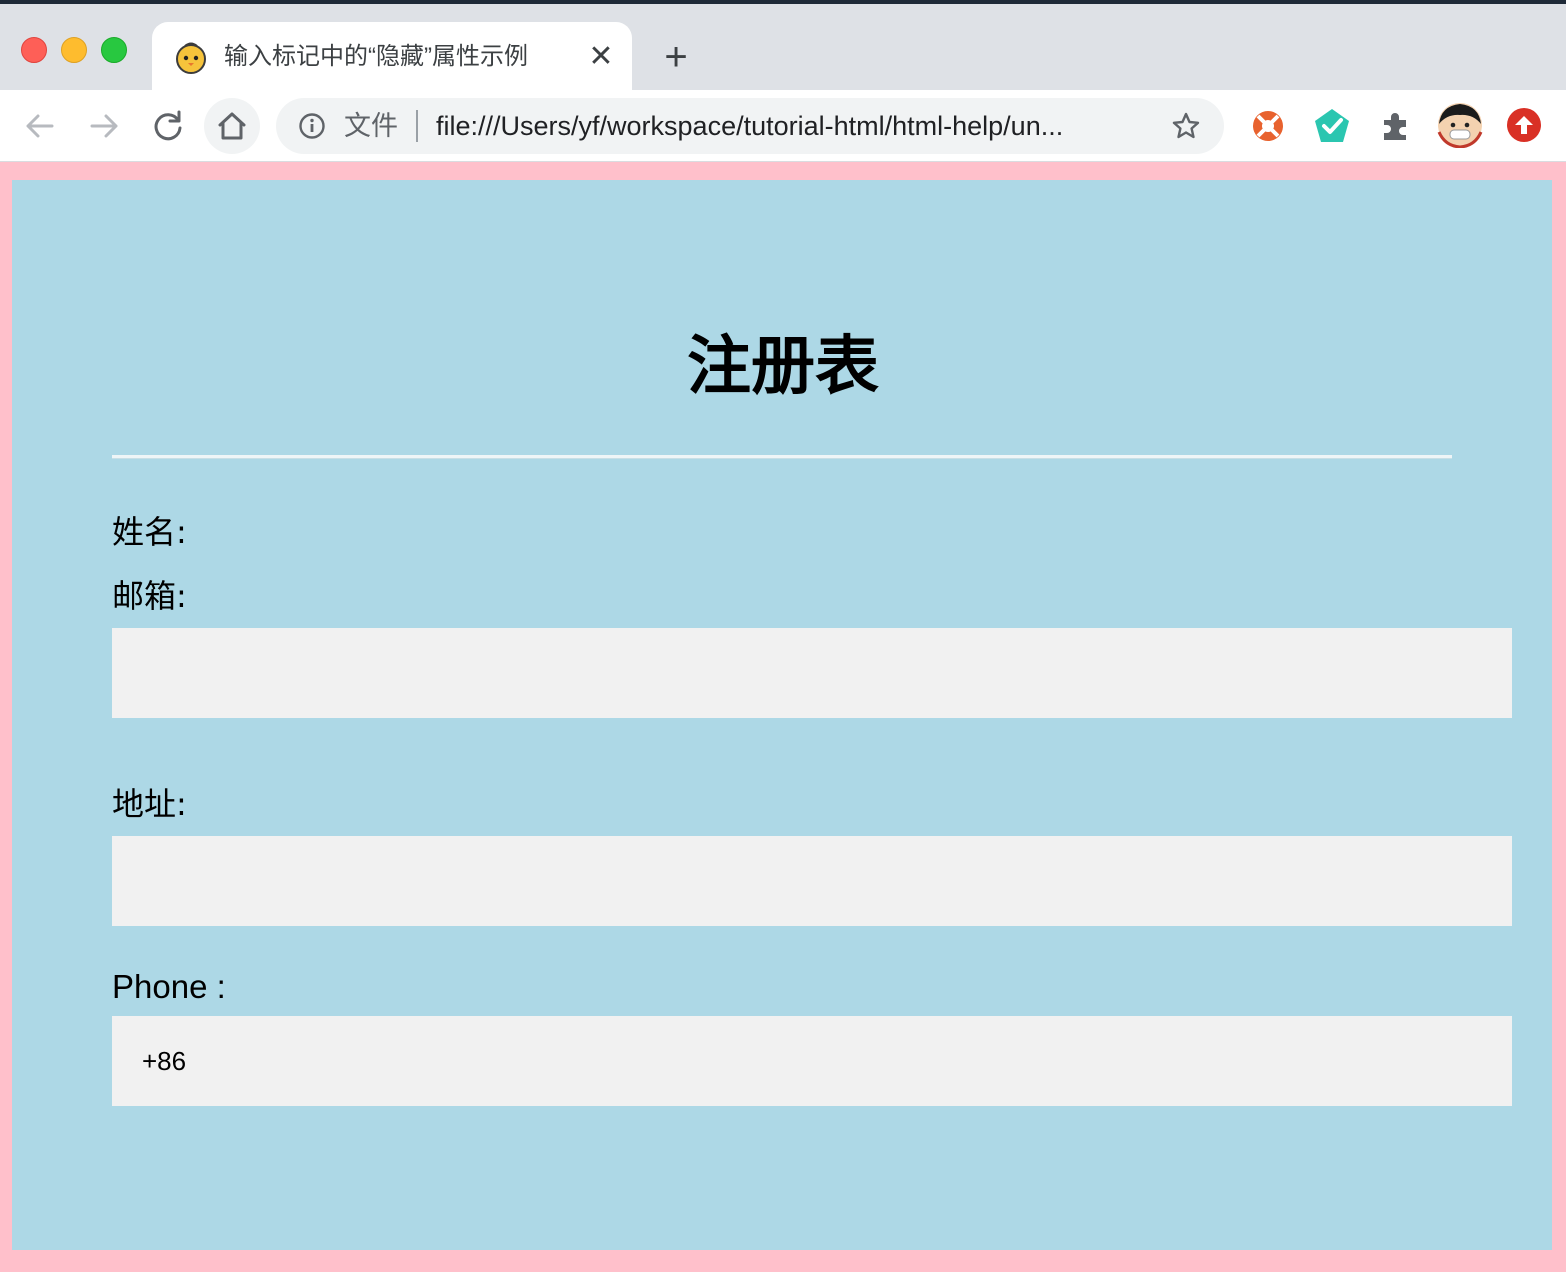 The height and width of the screenshot is (1272, 1566). I want to click on back-button, so click(40, 126).